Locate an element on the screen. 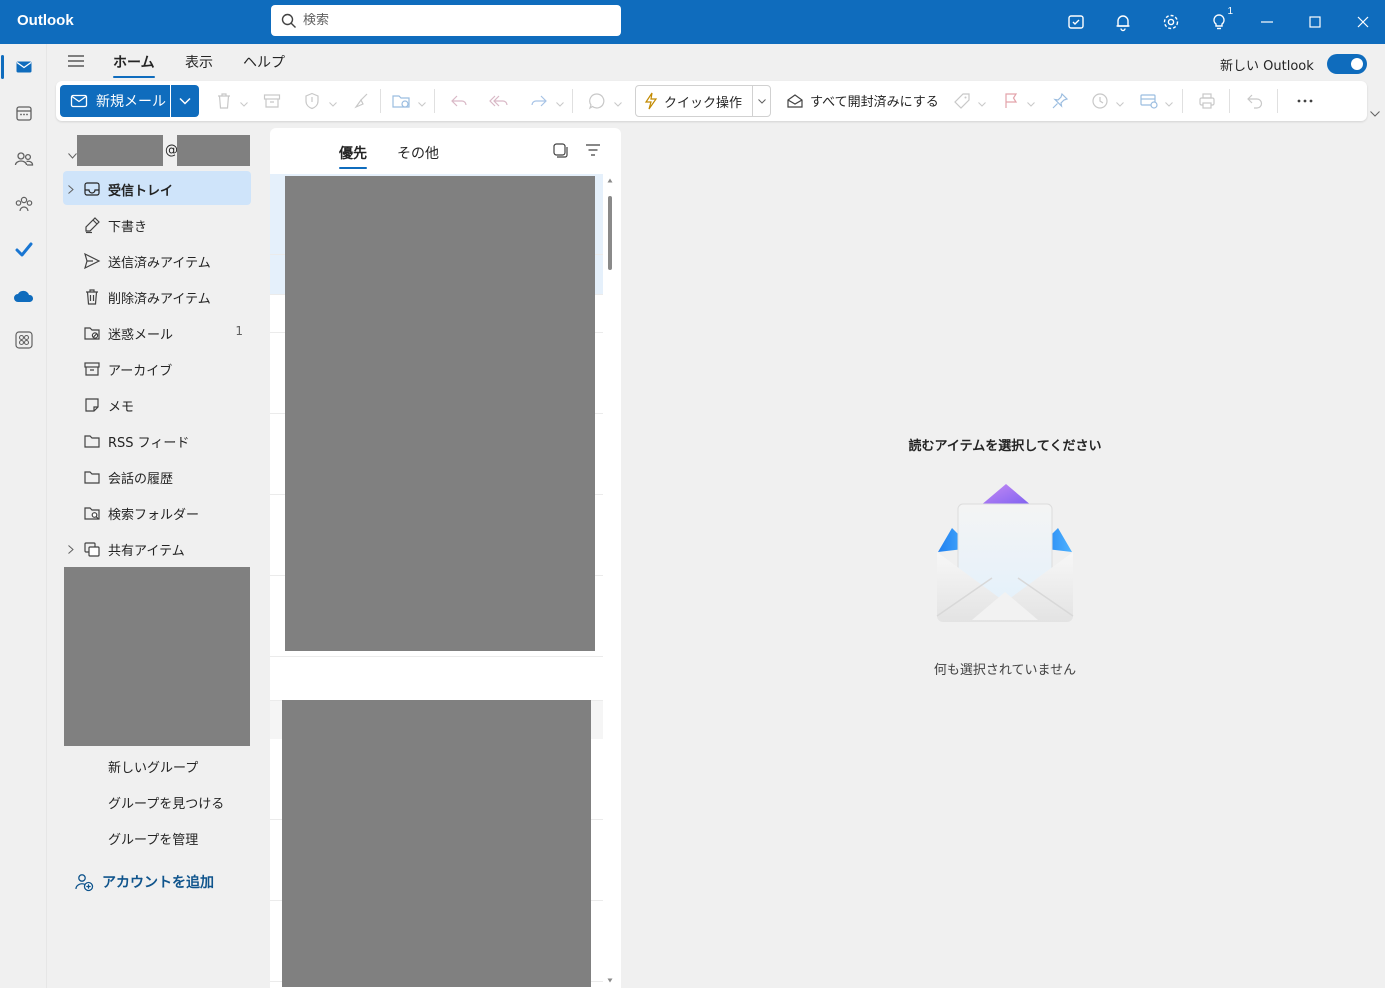  search-input is located at coordinates (453, 20).